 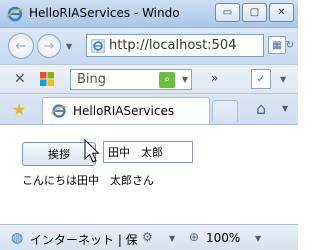 I want to click on tab-hellorias: HelloRIAServices, so click(x=126, y=110).